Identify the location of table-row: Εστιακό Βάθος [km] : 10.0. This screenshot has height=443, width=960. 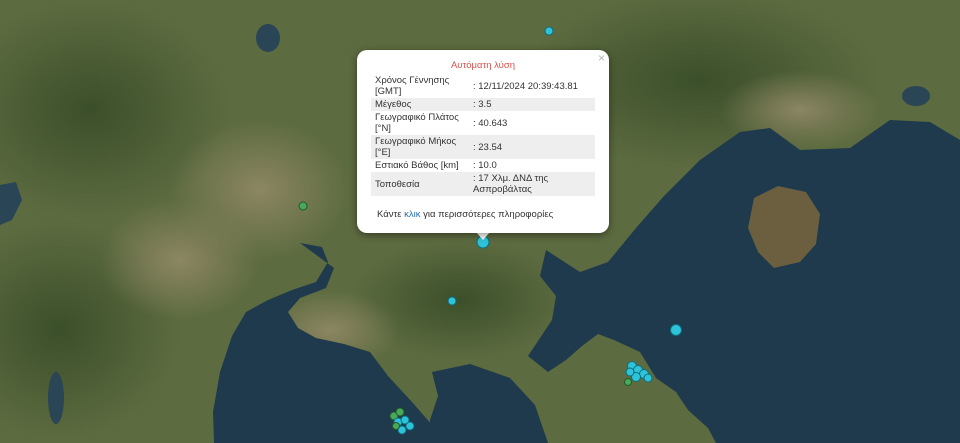
(483, 165).